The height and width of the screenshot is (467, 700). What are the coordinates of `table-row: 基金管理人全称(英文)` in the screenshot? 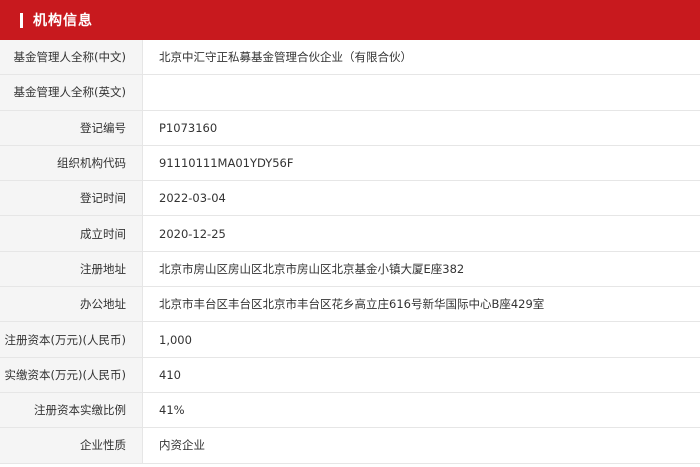 It's located at (350, 93).